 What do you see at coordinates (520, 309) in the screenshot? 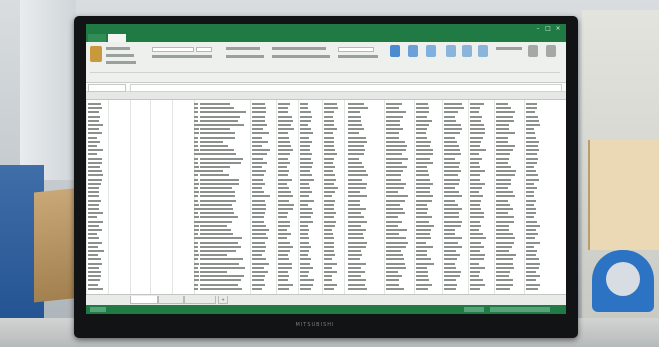
I see `zoom-slider` at bounding box center [520, 309].